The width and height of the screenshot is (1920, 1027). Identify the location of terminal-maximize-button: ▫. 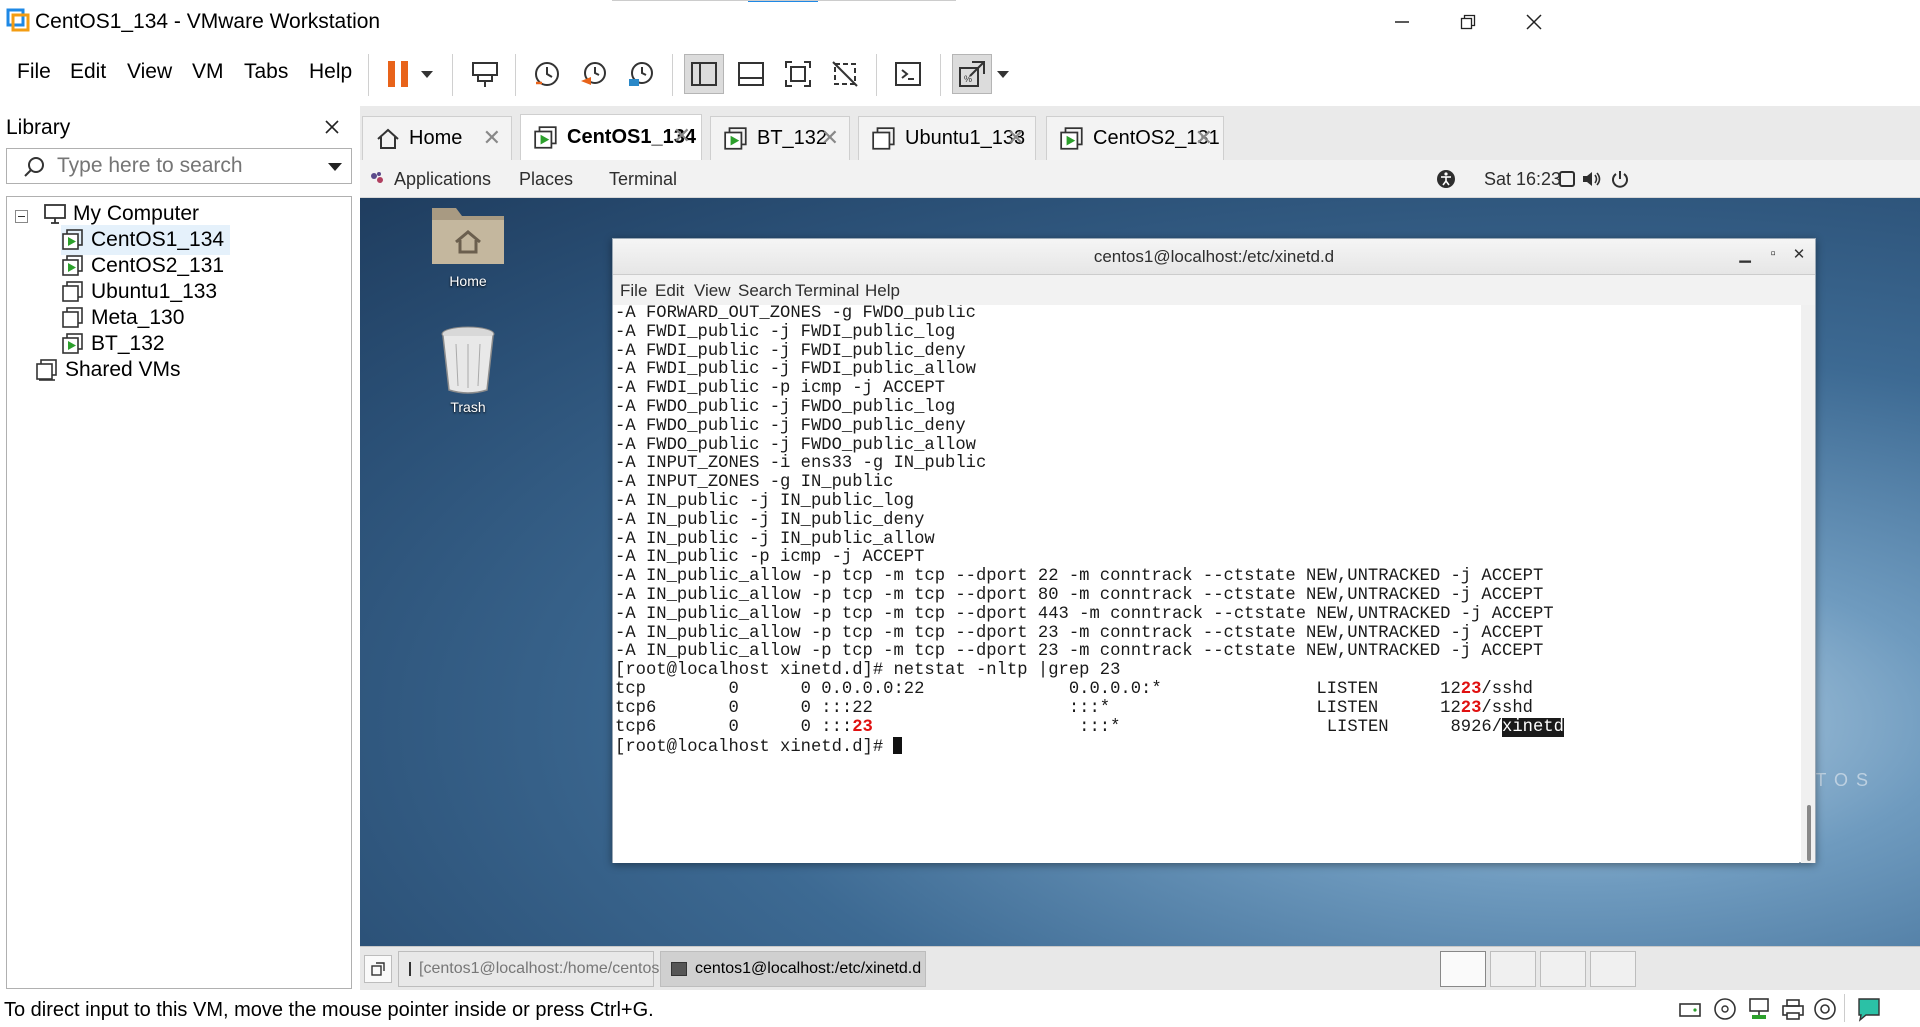
(1773, 257).